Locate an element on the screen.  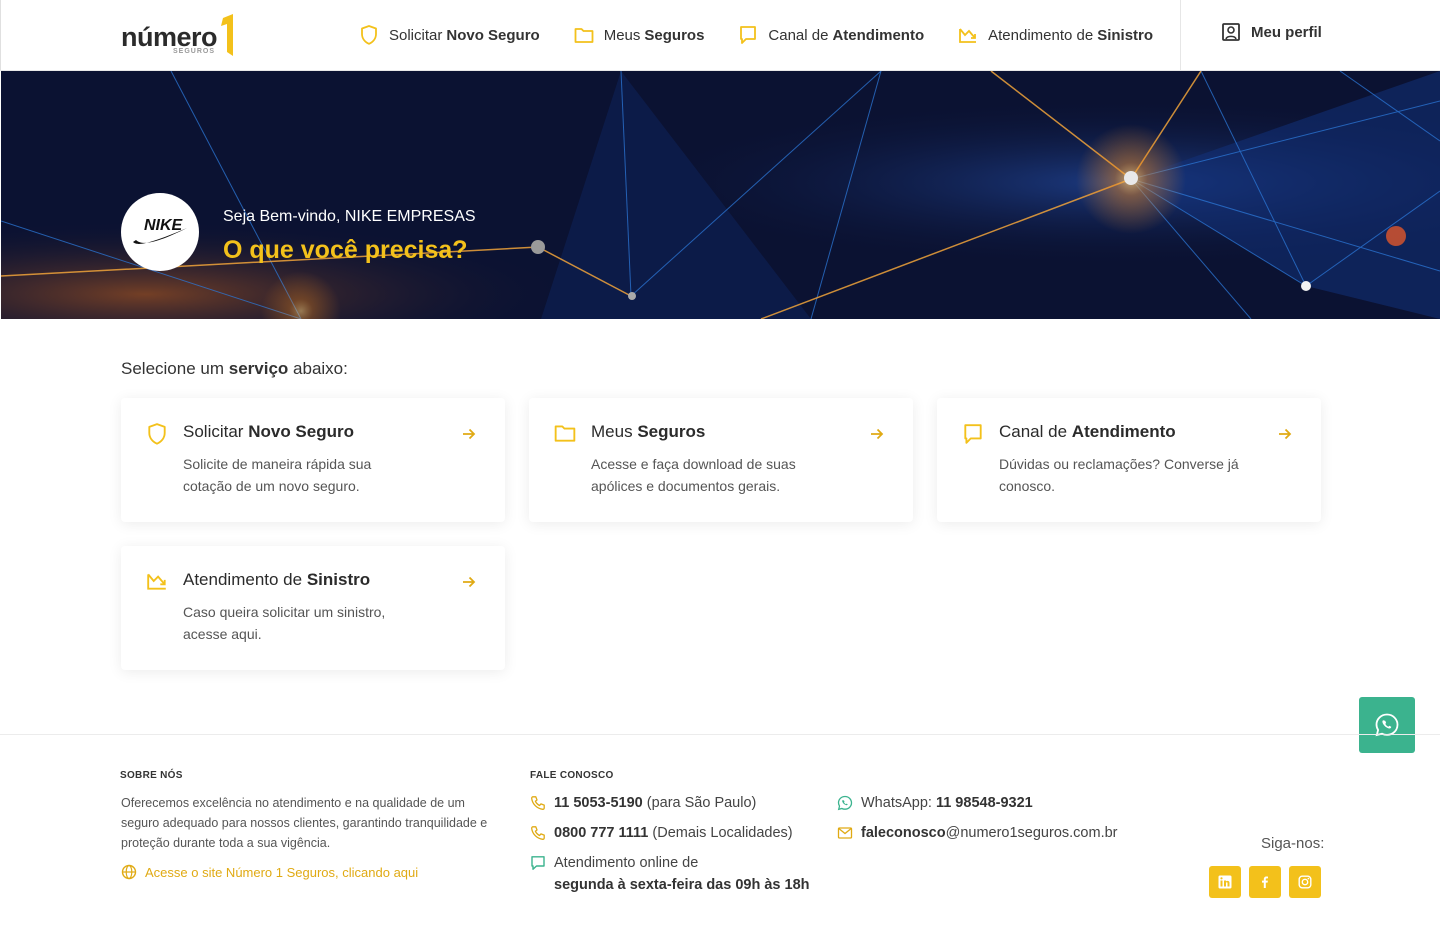
phone-note: (Demais Localidades) is located at coordinates (722, 833).